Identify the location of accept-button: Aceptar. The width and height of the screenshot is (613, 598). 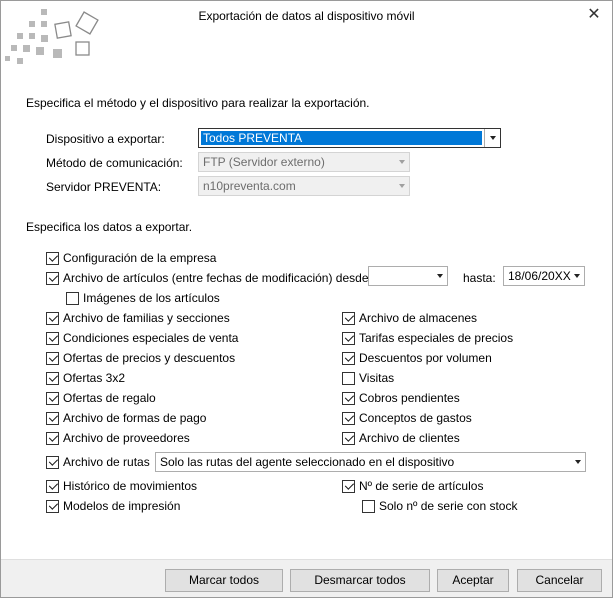
(473, 580).